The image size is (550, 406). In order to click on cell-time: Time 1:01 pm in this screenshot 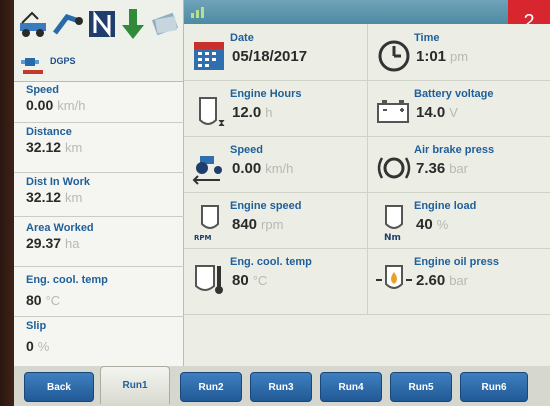, I will do `click(459, 54)`.